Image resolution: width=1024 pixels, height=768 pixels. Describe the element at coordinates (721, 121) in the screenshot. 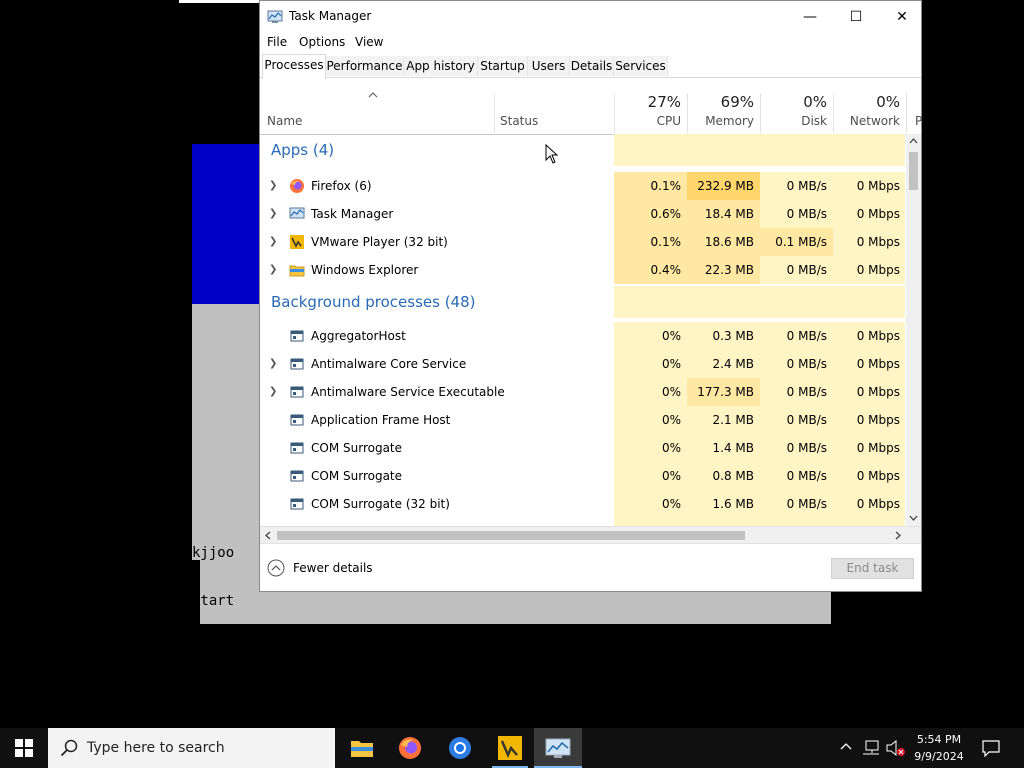

I see `column-memory: Memory` at that location.